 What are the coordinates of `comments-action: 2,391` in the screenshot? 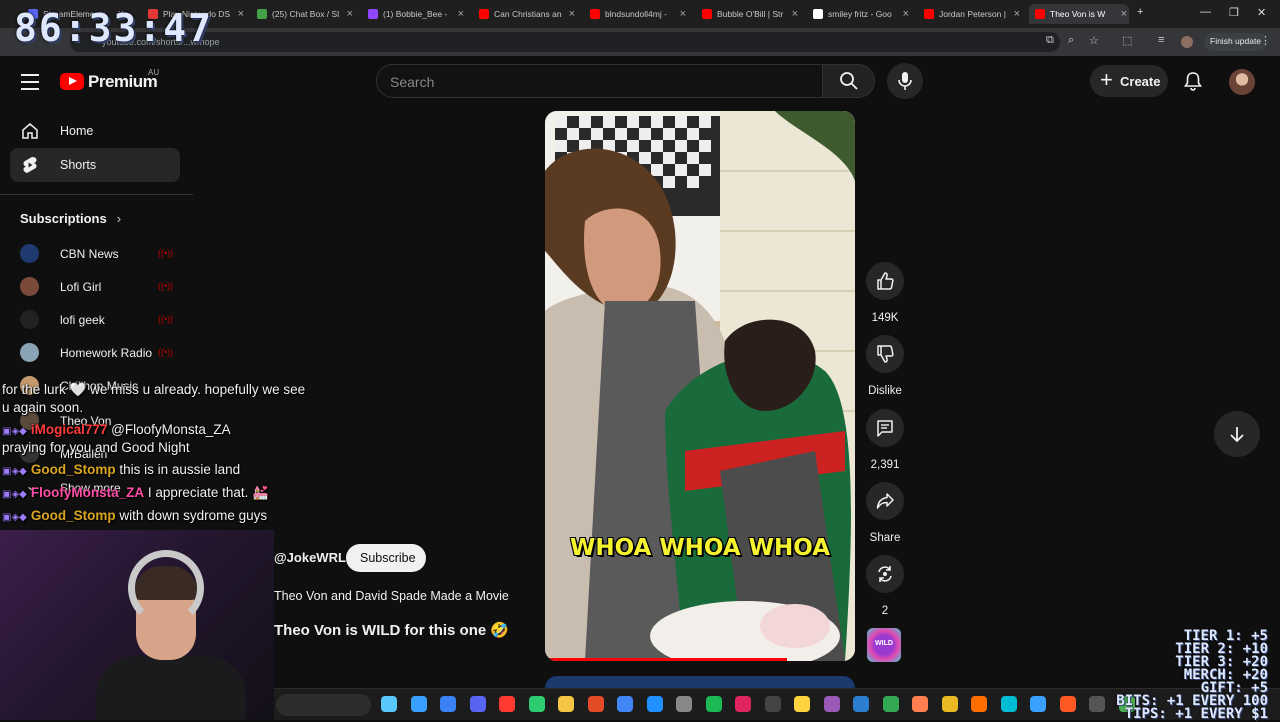 It's located at (885, 440).